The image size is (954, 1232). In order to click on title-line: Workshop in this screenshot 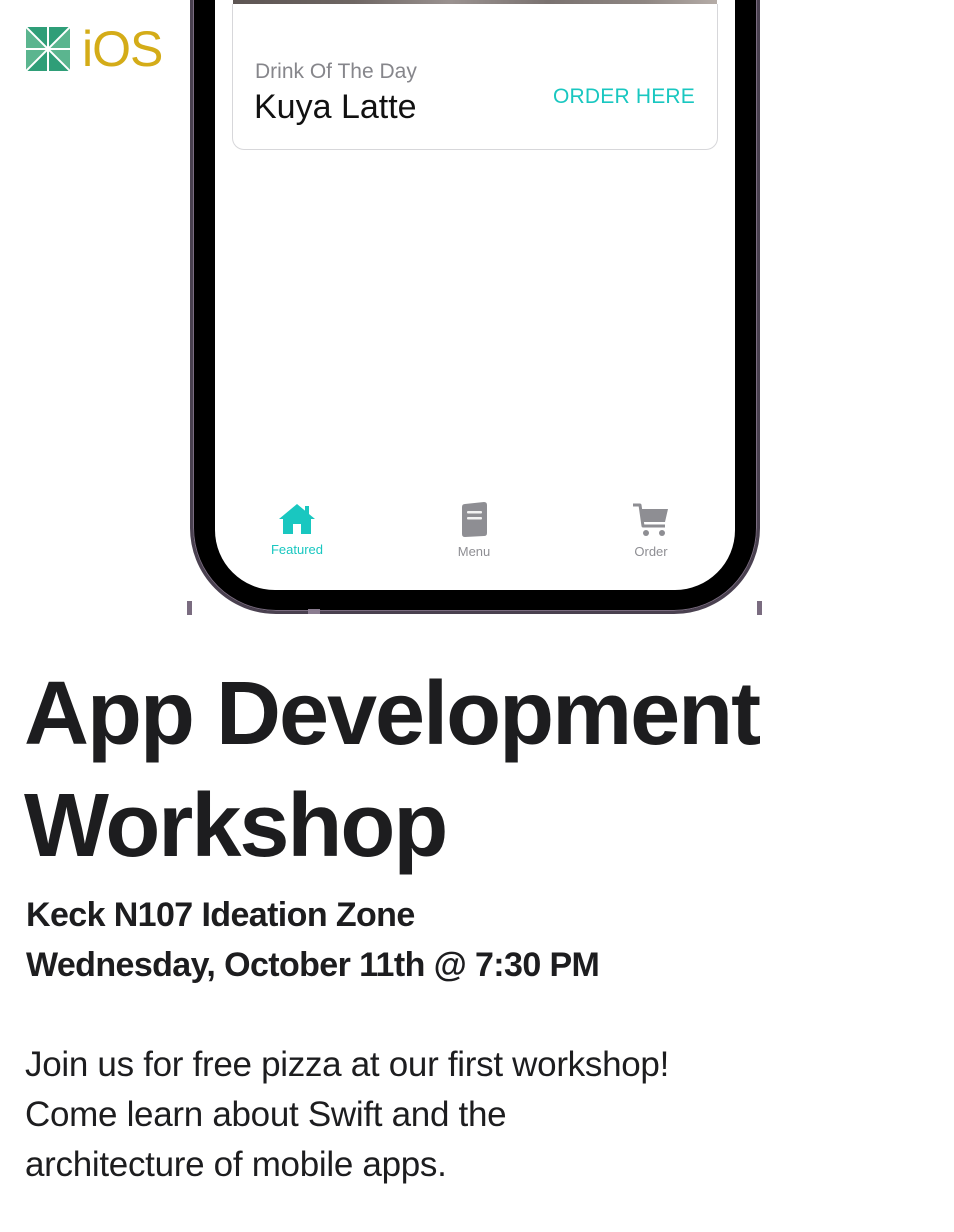, I will do `click(236, 826)`.